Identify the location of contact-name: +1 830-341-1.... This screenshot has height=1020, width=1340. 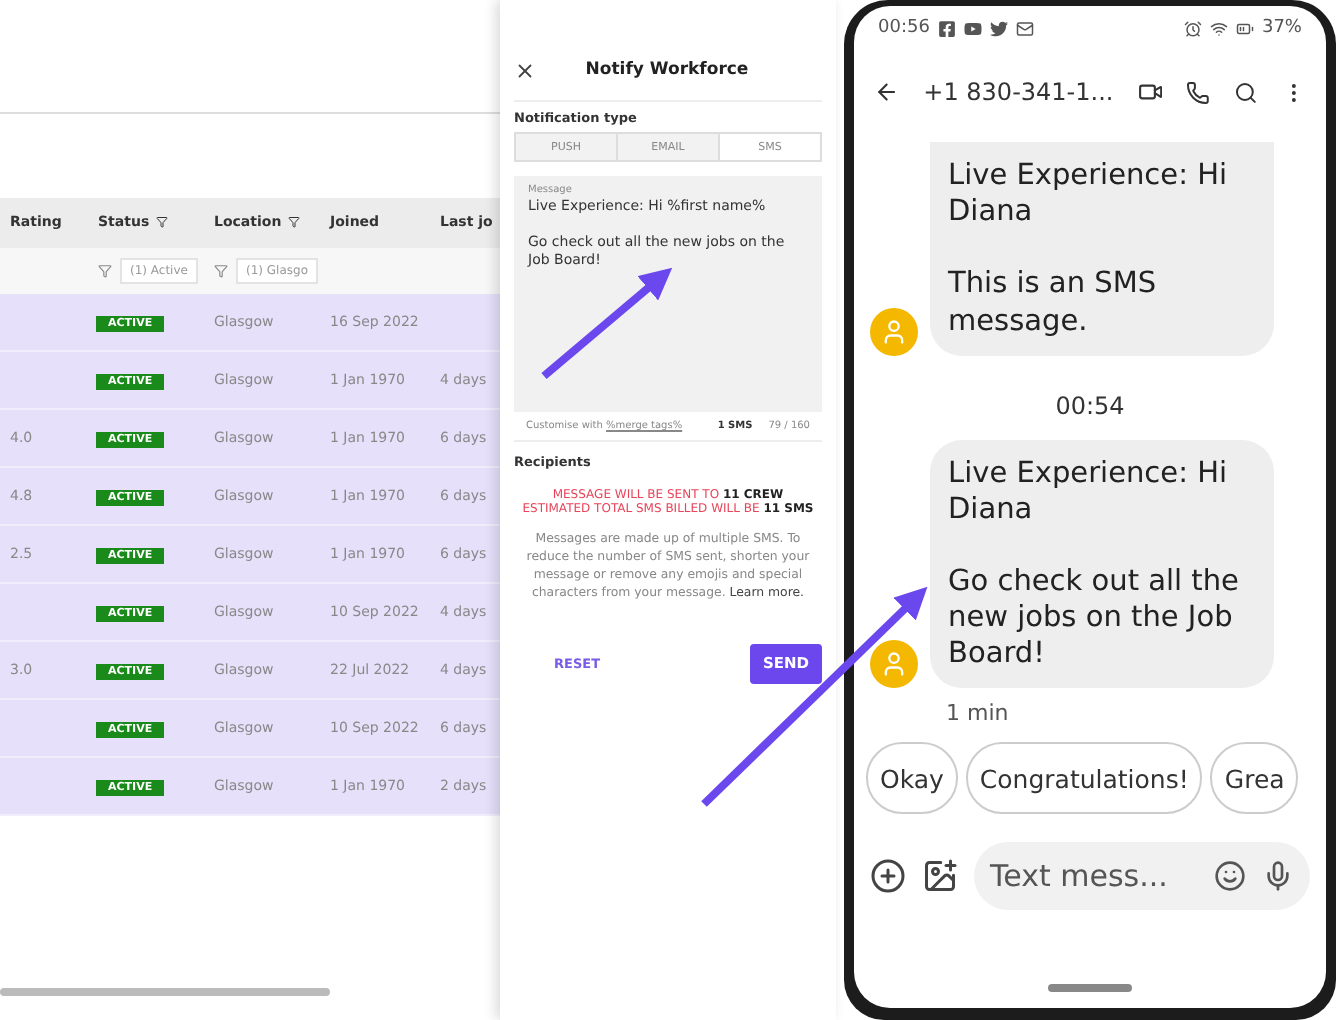
(1018, 92).